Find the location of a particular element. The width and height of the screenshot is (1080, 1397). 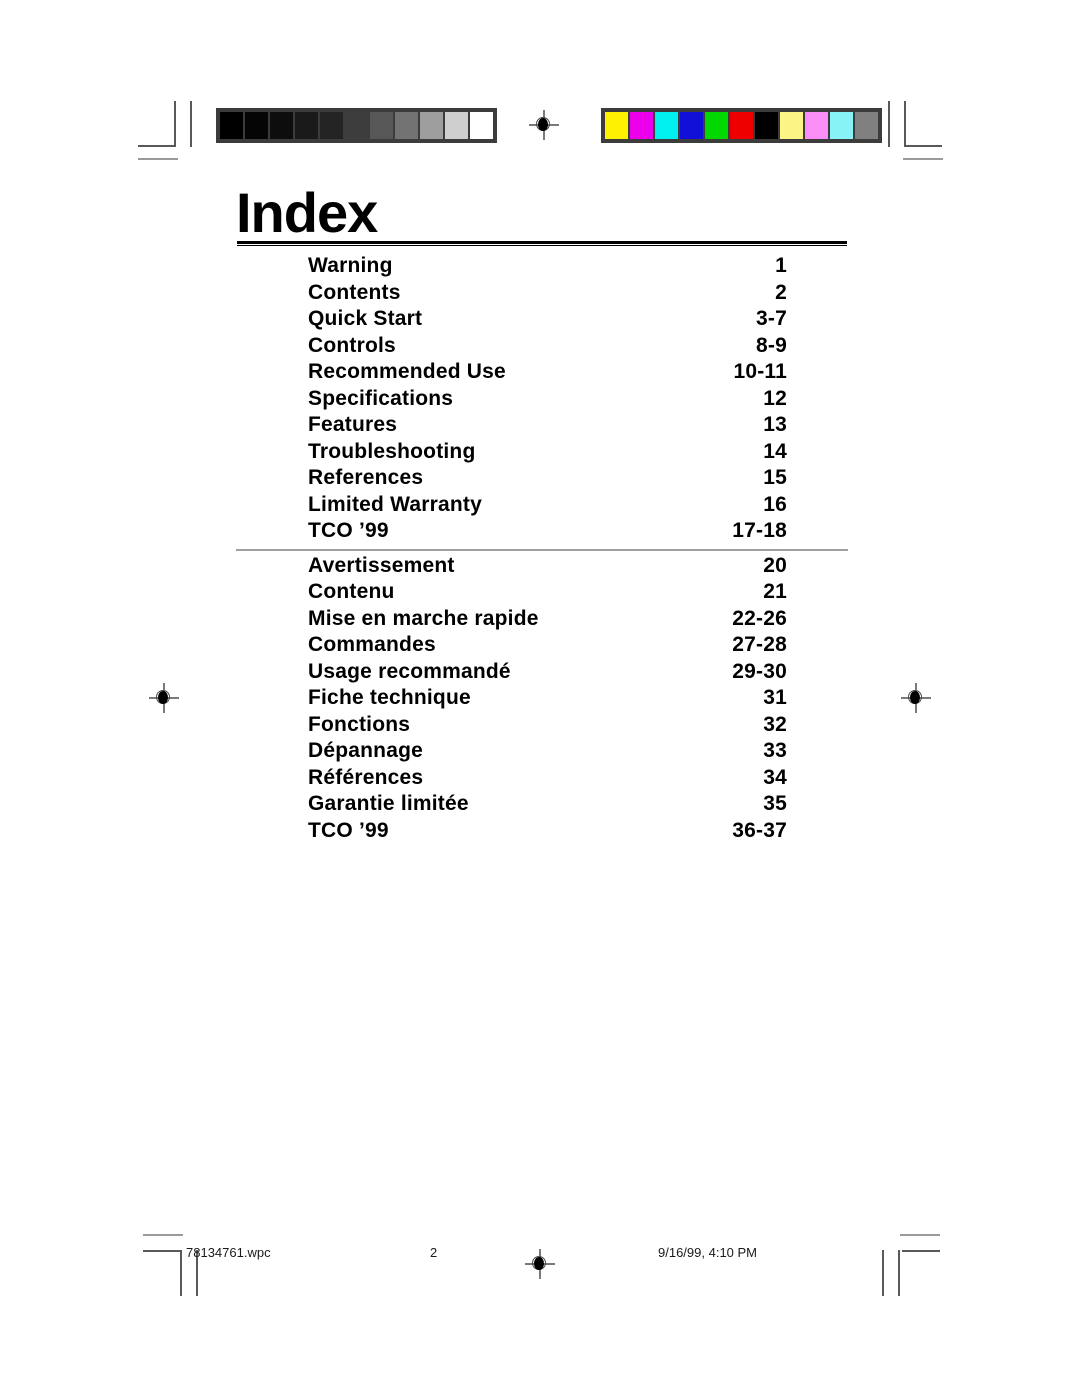

index-entry-label: Garantie limitée is located at coordinates (388, 803).